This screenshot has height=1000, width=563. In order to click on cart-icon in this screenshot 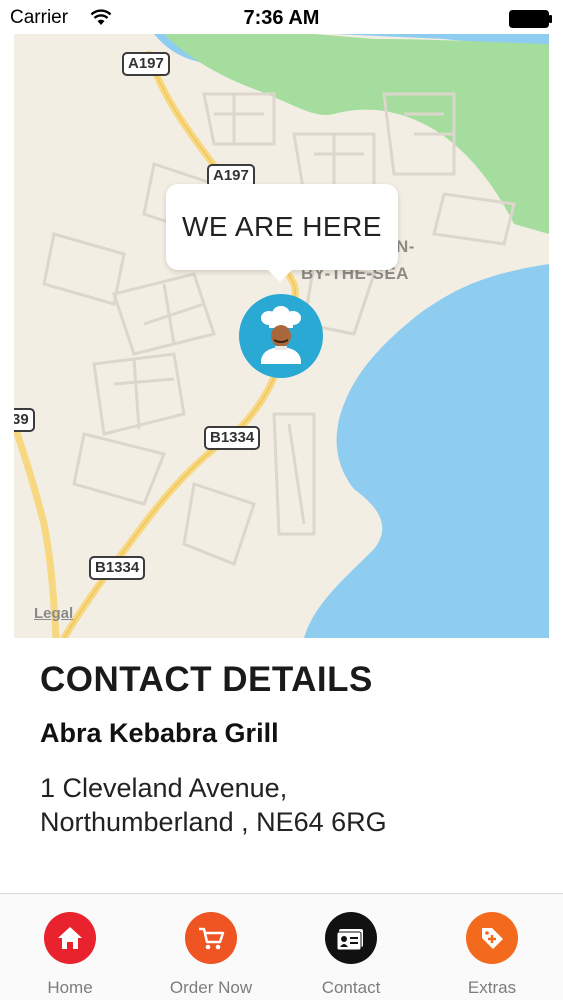, I will do `click(211, 938)`.